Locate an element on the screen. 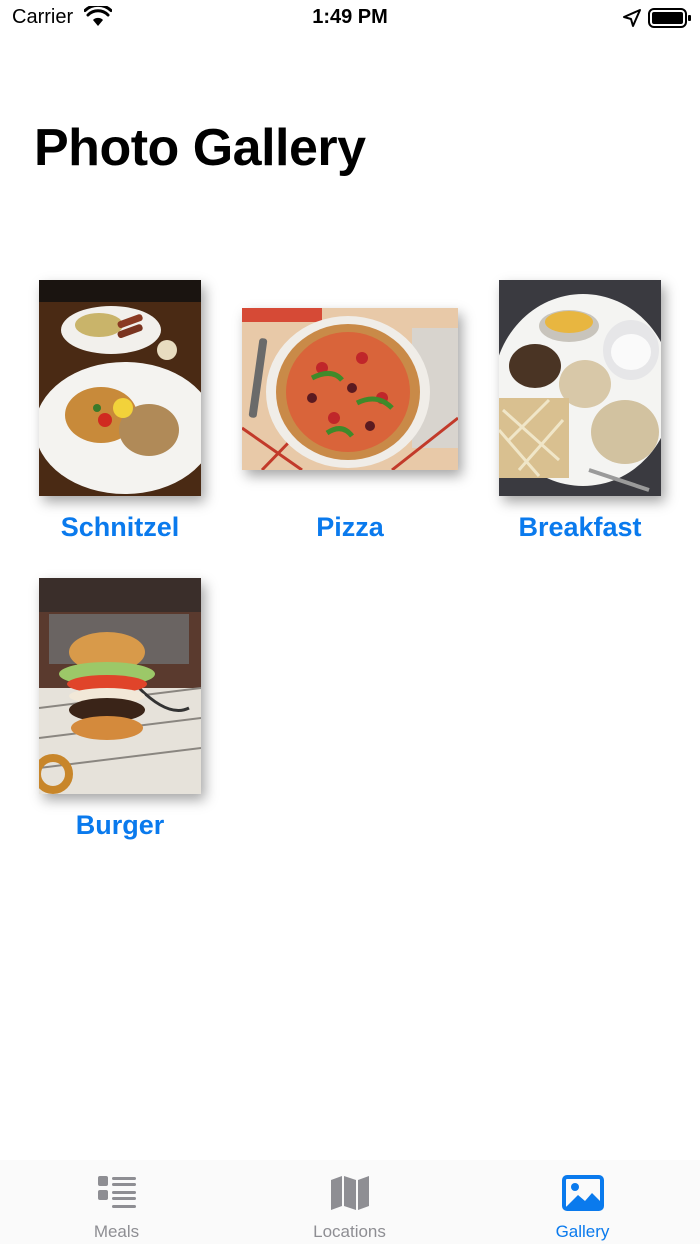 The height and width of the screenshot is (1244, 700). gallery-item-label: Breakfast is located at coordinates (580, 527).